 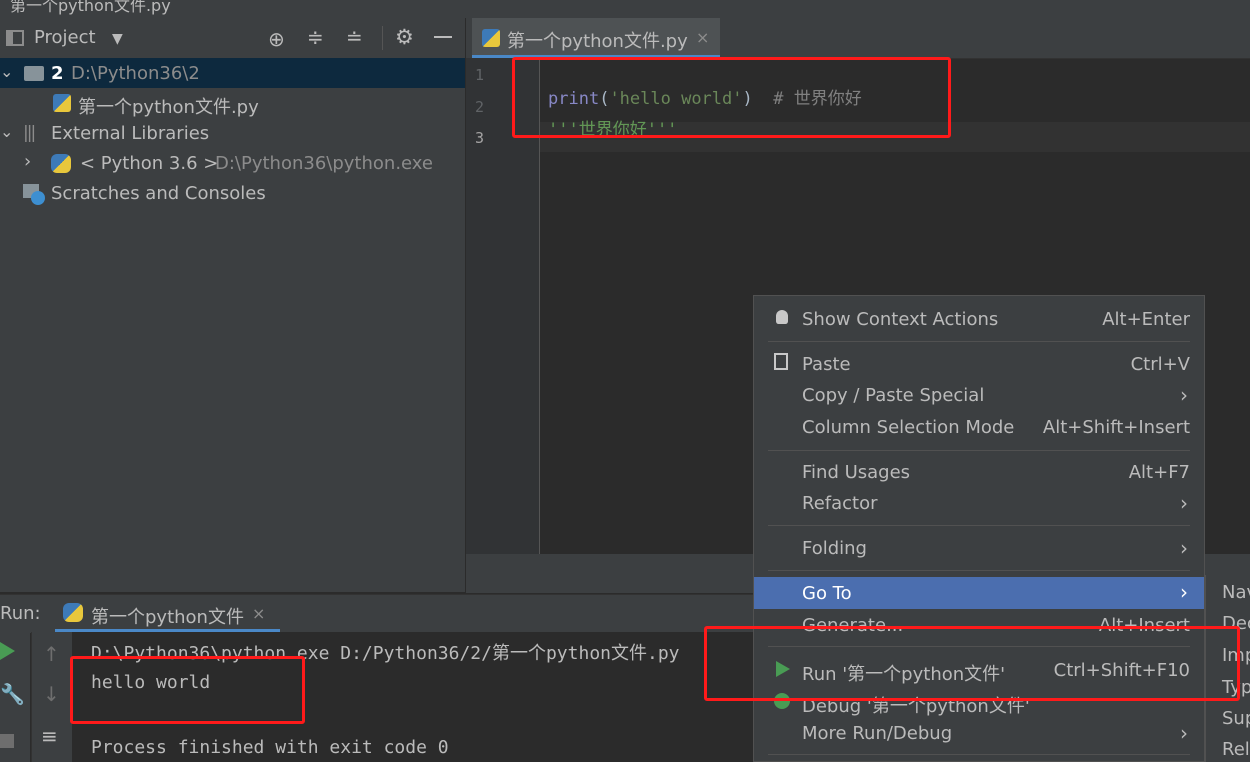 I want to click on menu-item-more-run-debug: More Run/Debug ›, so click(x=979, y=733).